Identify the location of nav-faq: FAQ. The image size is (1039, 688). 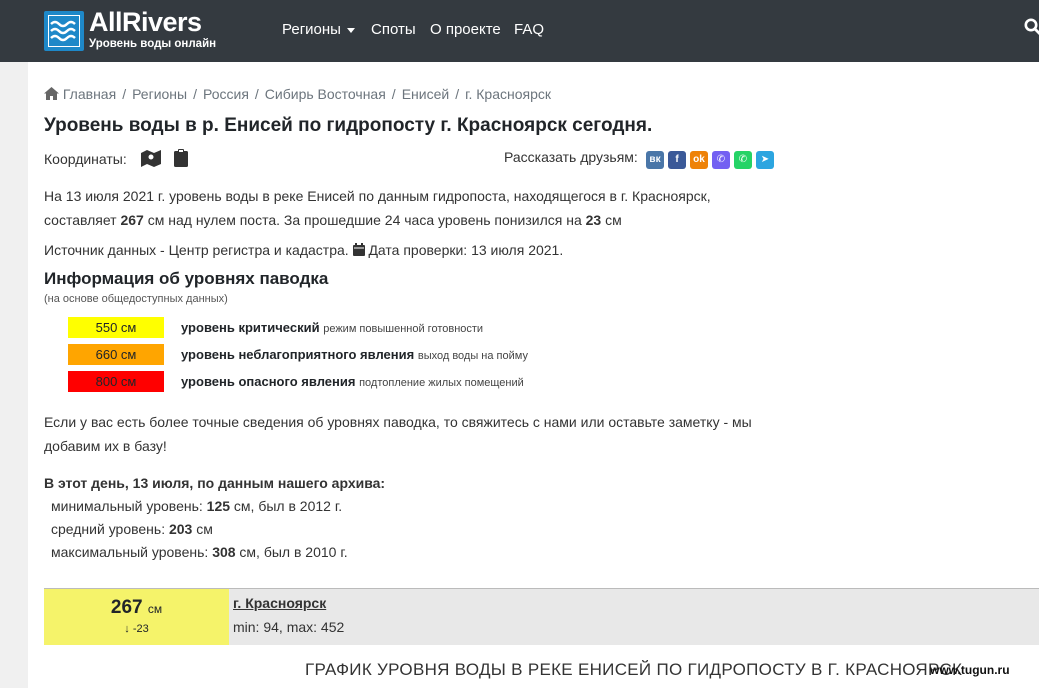
(529, 29).